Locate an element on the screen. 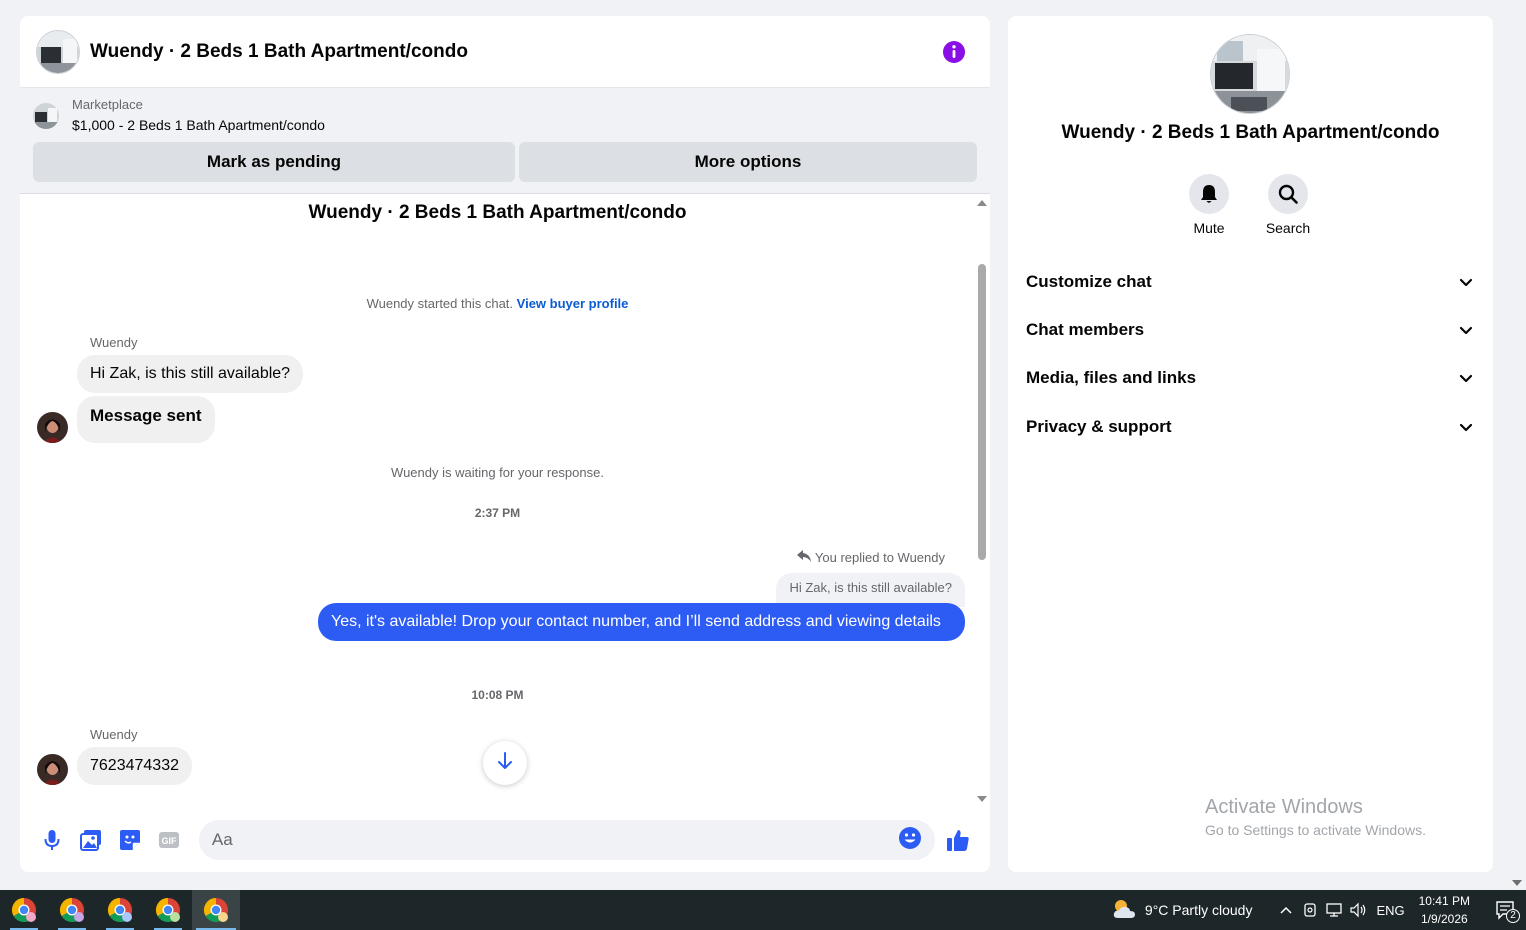 Image resolution: width=1526 pixels, height=930 pixels. composer: GIF is located at coordinates (505, 840).